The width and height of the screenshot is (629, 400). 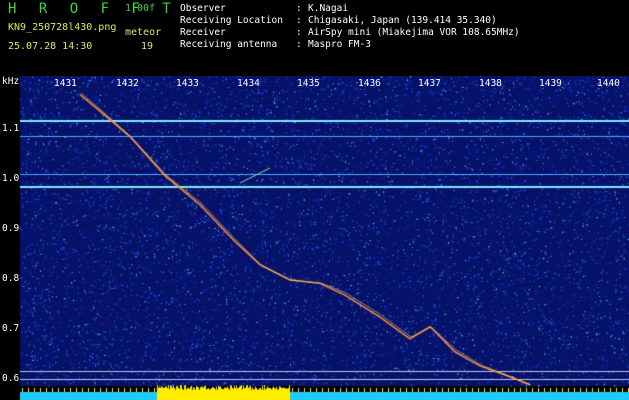 What do you see at coordinates (429, 83) in the screenshot?
I see `x-tick-label: 1437` at bounding box center [429, 83].